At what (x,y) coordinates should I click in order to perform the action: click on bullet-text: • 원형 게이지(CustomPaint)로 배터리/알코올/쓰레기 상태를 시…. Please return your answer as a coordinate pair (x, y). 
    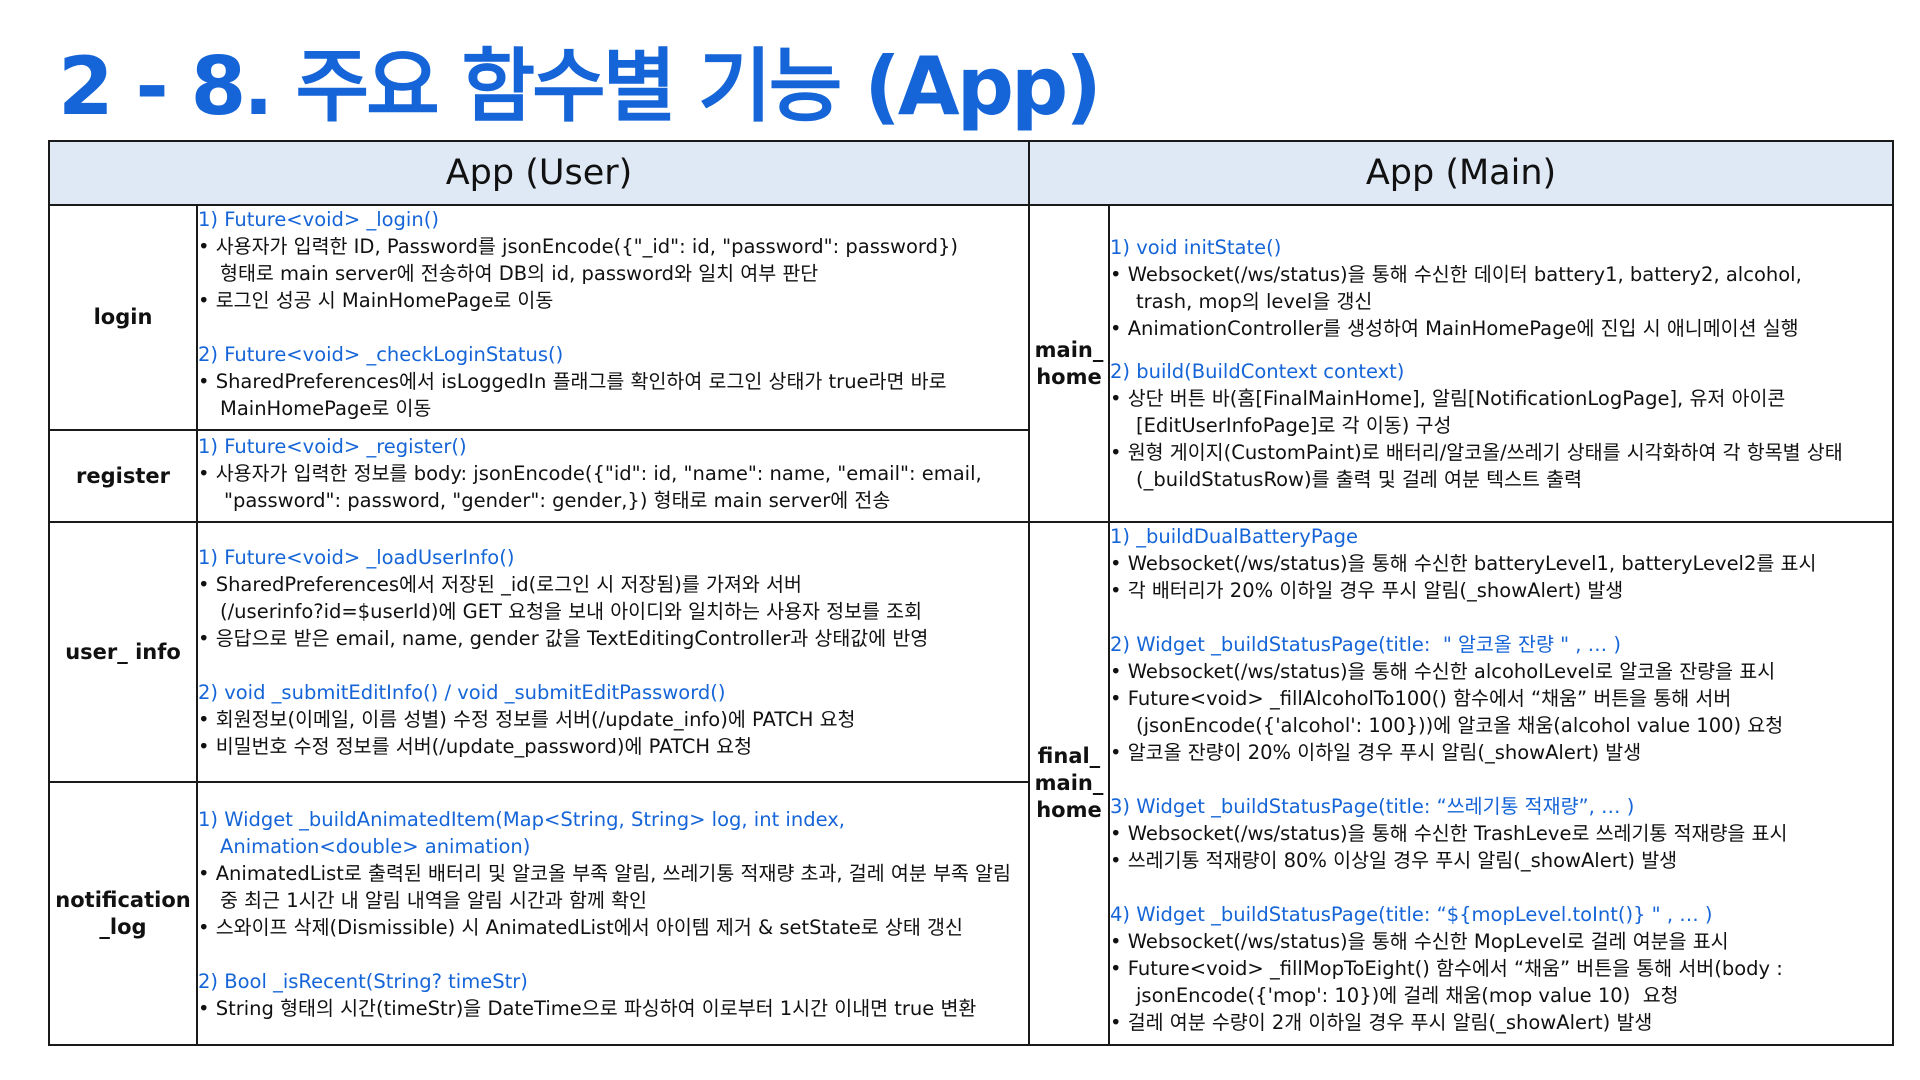
    Looking at the image, I should click on (1476, 452).